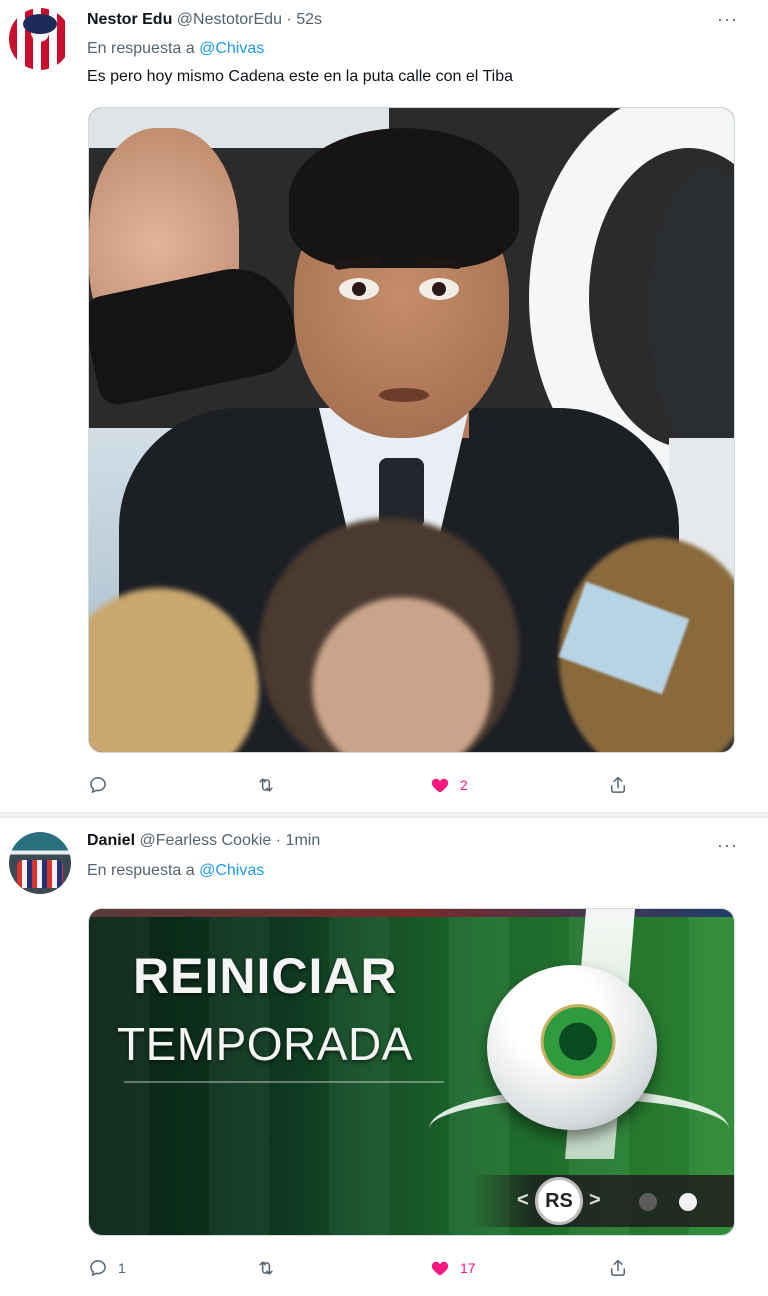  I want to click on reply-button, so click(103, 785).